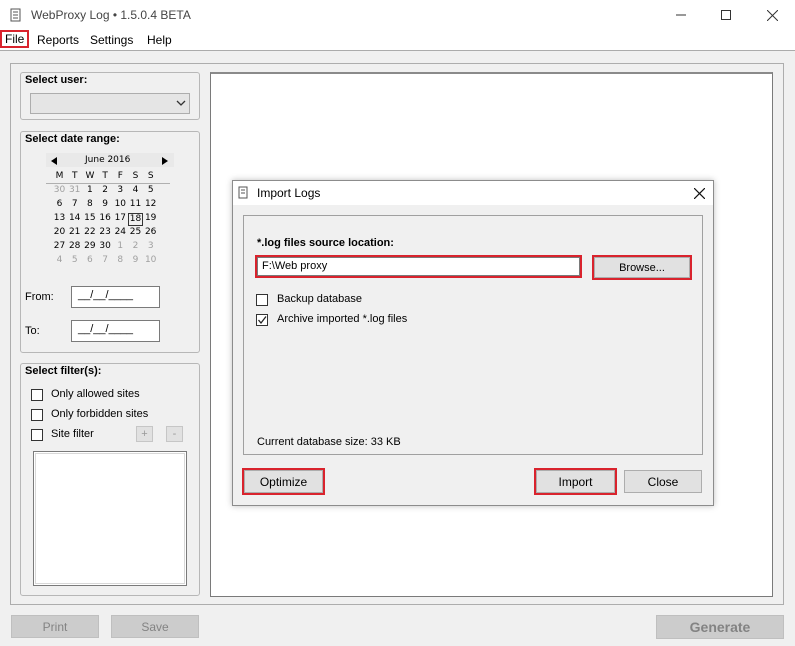  Describe the element at coordinates (105, 232) in the screenshot. I see `calendar-day: 23` at that location.